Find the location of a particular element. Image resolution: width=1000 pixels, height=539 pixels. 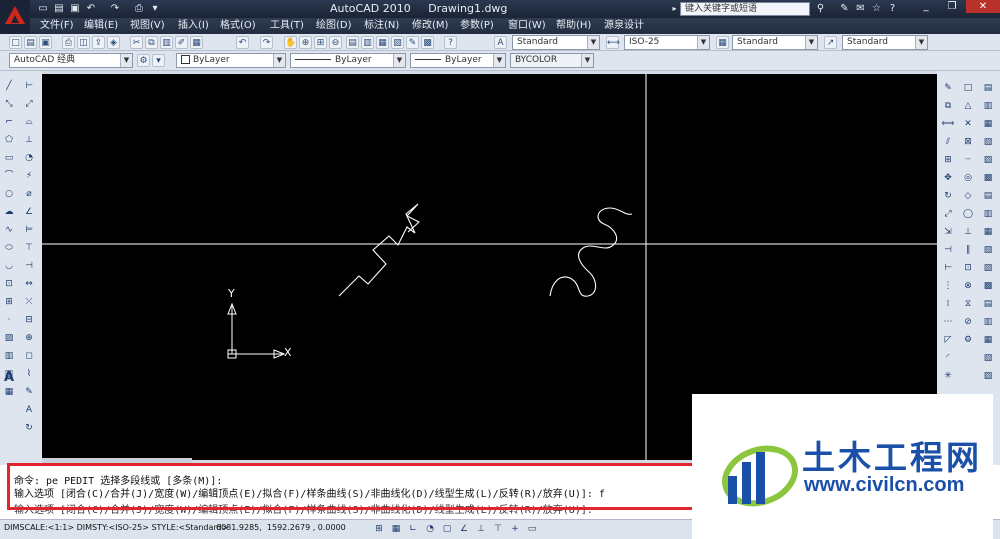

lineweight-select: ByLayer ▼ is located at coordinates (458, 60).